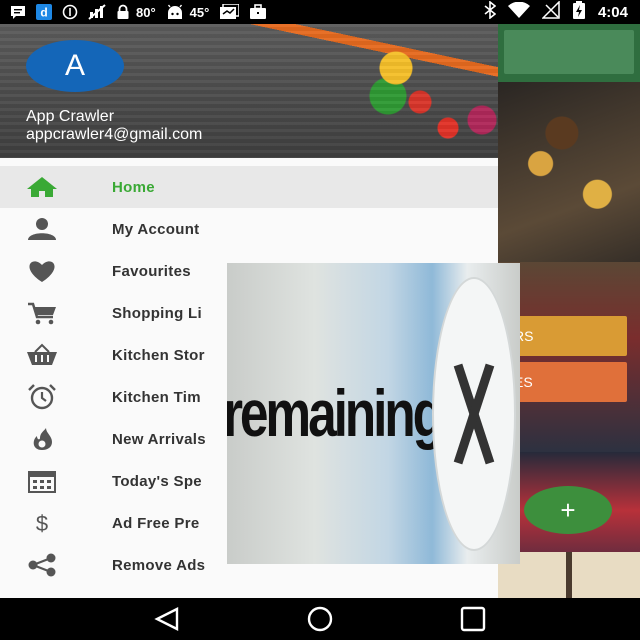 The height and width of the screenshot is (640, 640). Describe the element at coordinates (70, 116) in the screenshot. I see `user-name: App Crawler` at that location.